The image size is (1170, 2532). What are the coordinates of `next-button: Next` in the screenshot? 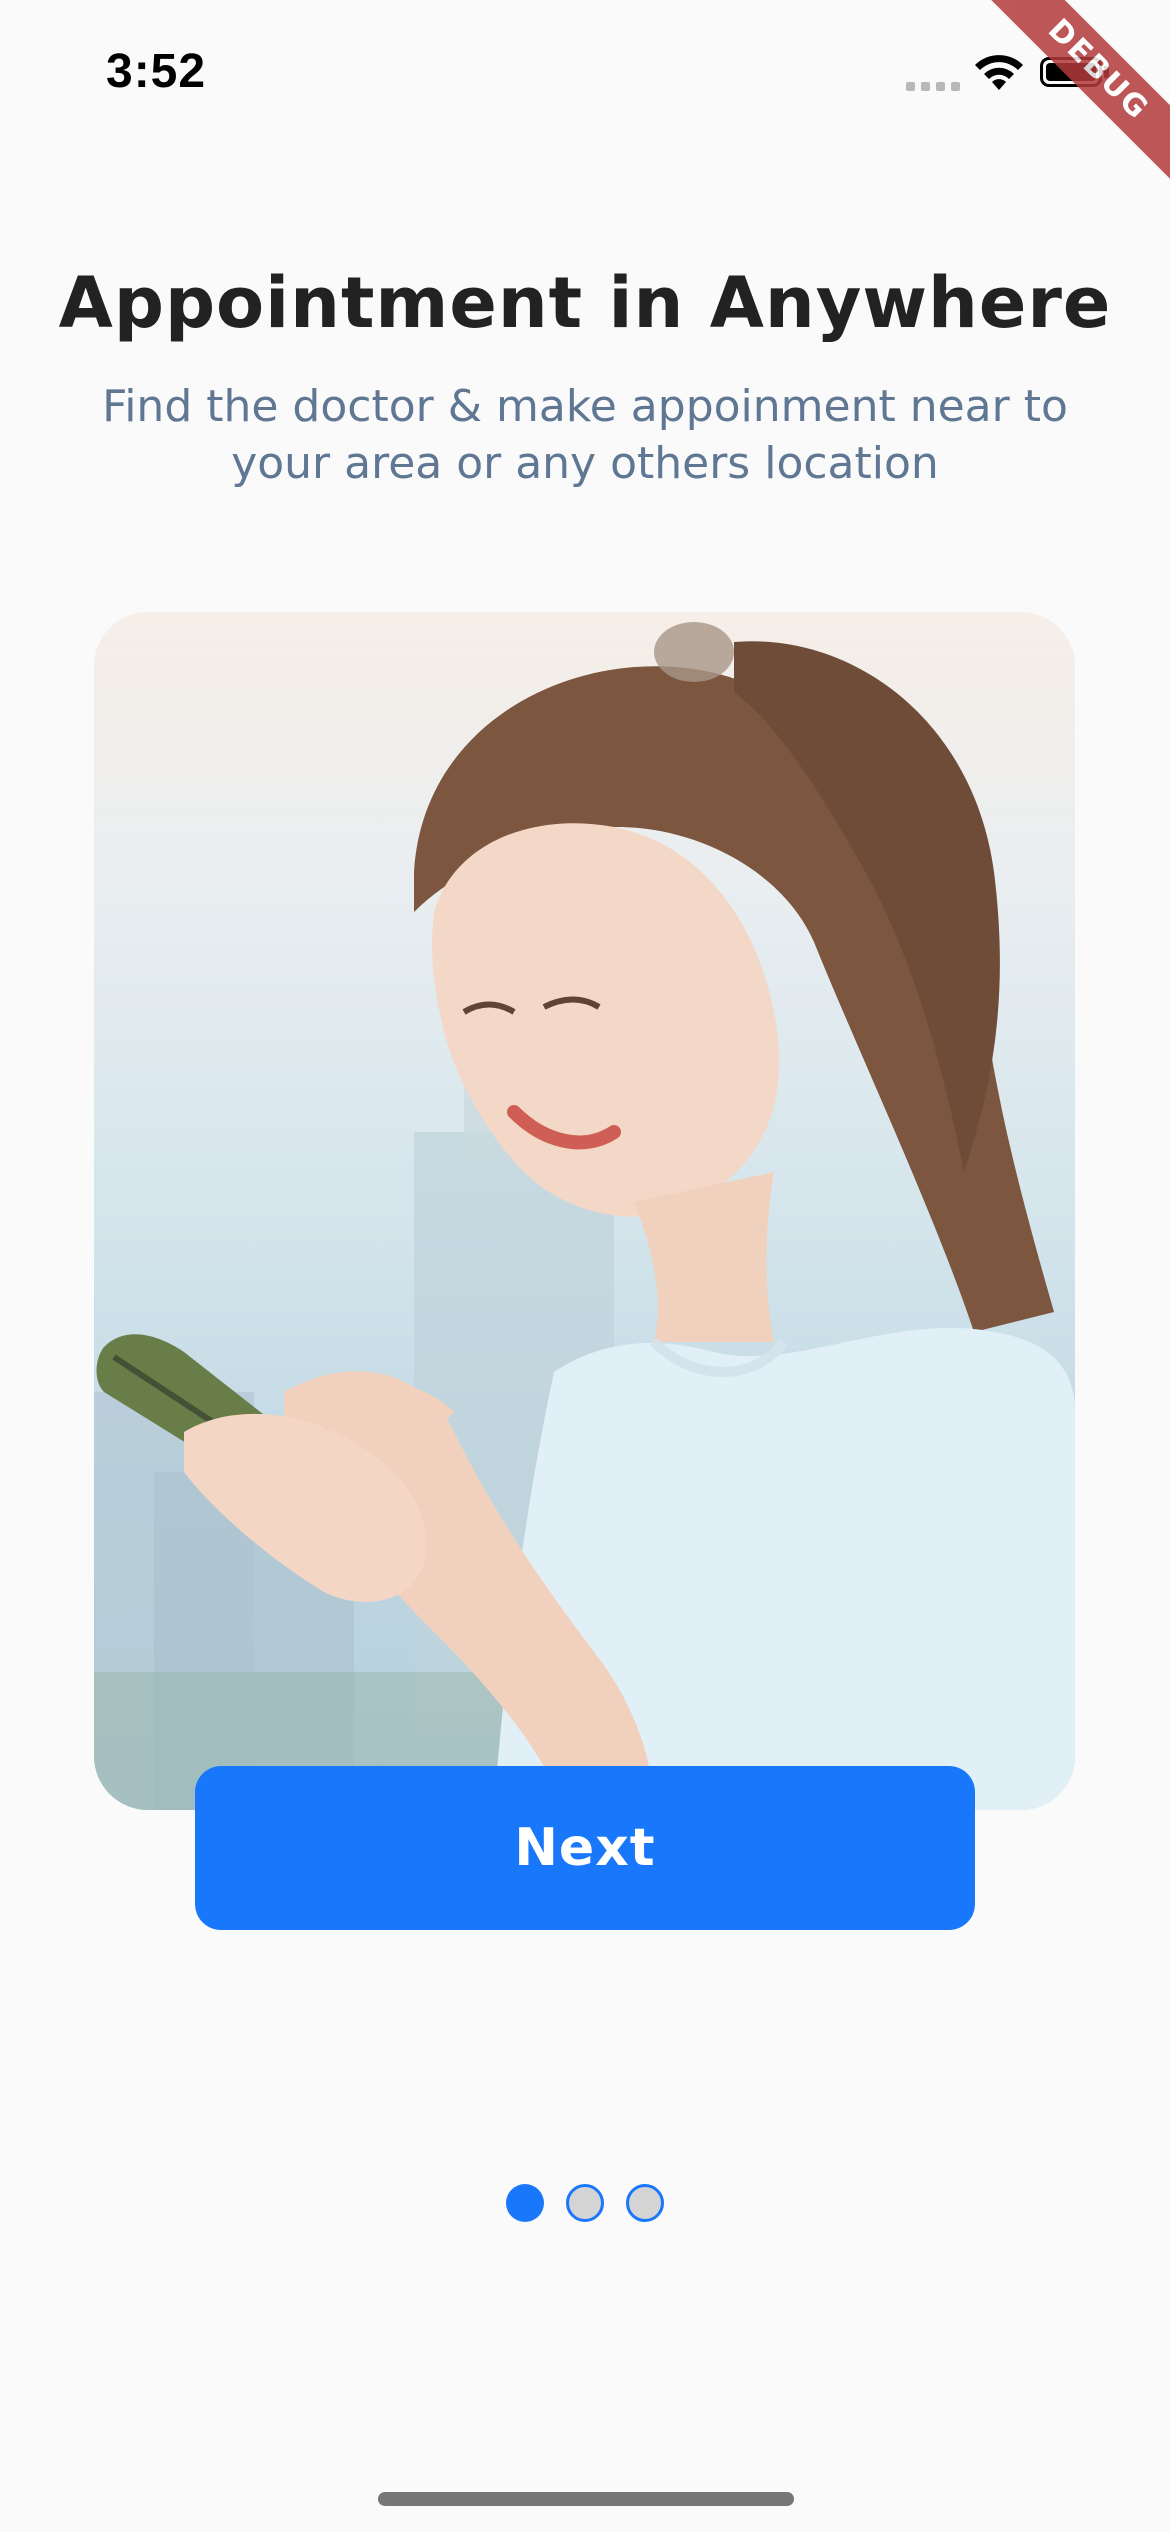 It's located at (585, 1848).